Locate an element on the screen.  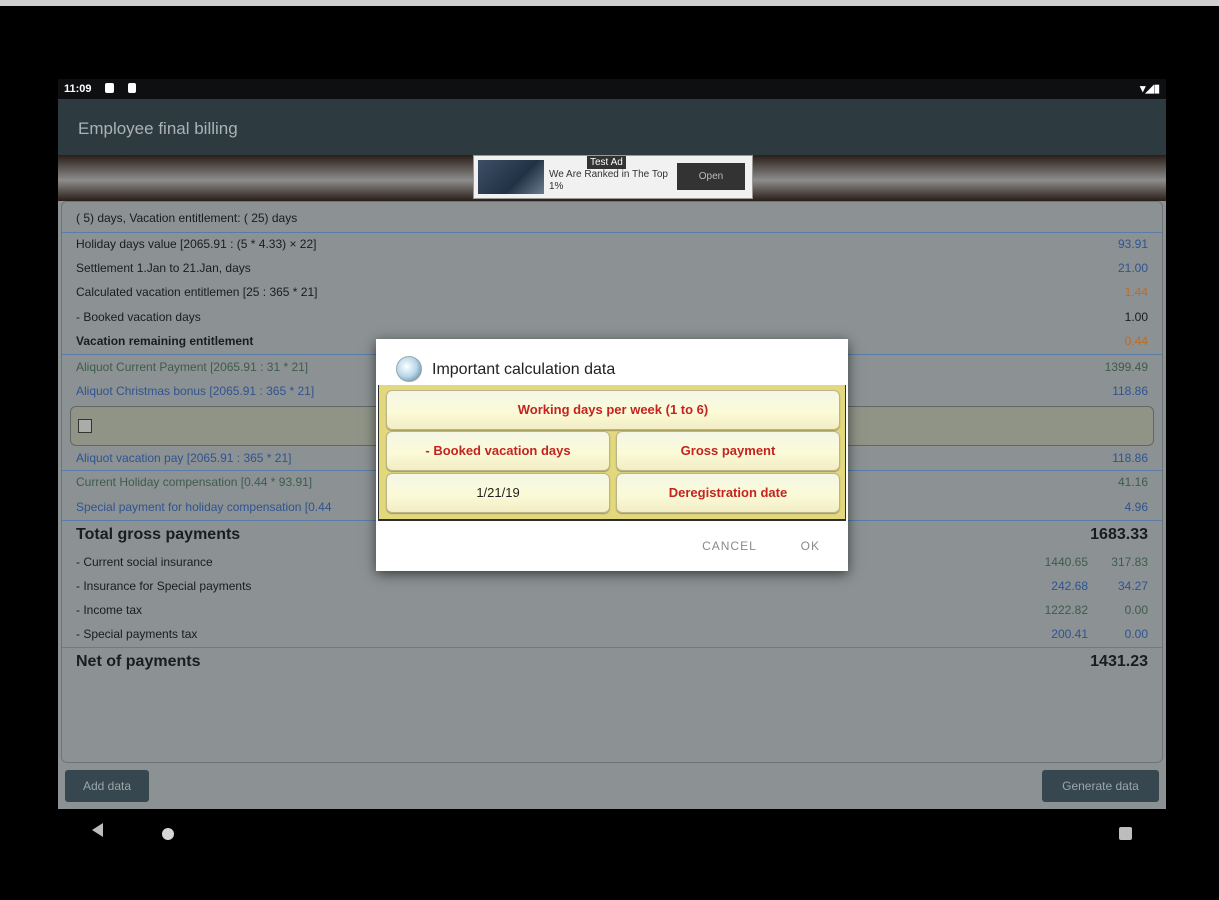
generate-data-button: Generate data is located at coordinates (1100, 786).